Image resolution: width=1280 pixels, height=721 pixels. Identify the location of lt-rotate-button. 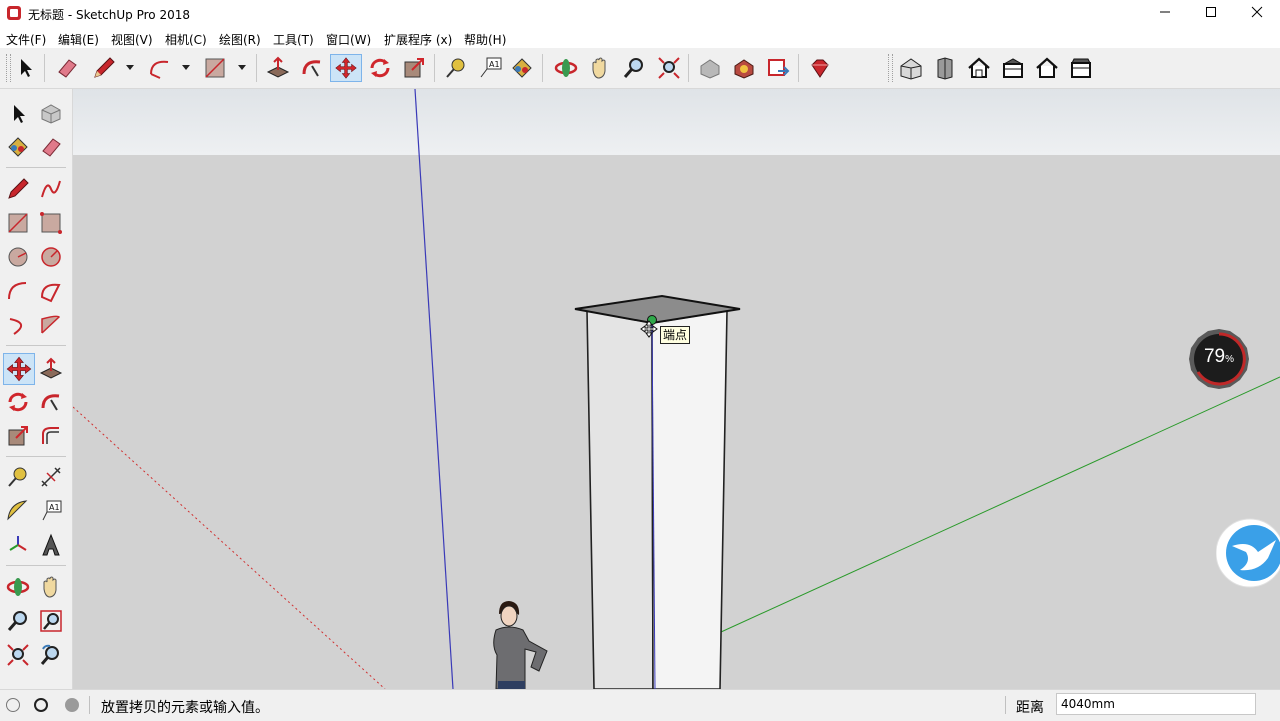
(18, 402).